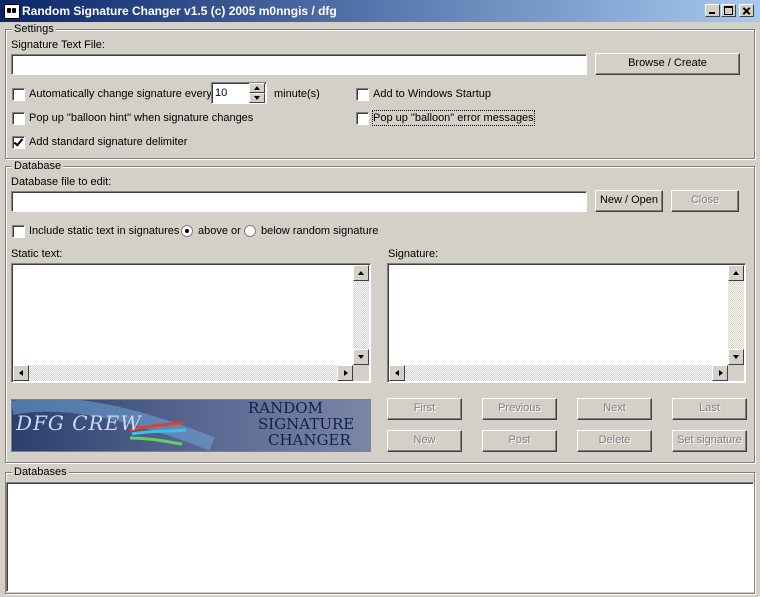  What do you see at coordinates (40, 472) in the screenshot?
I see `databases-legend: Databases` at bounding box center [40, 472].